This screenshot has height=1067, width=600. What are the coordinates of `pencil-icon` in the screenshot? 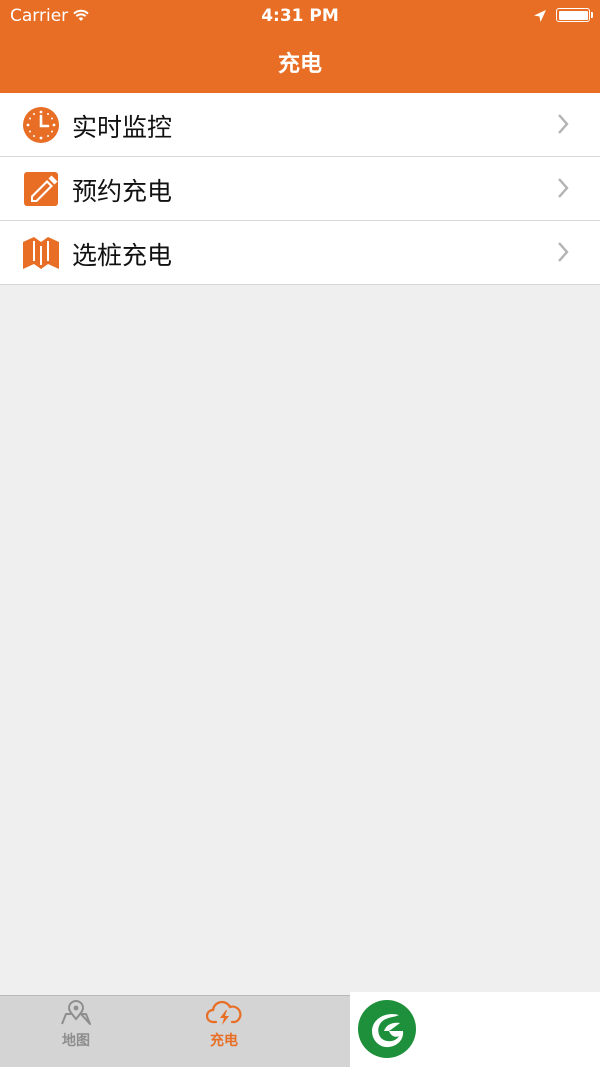 It's located at (41, 189).